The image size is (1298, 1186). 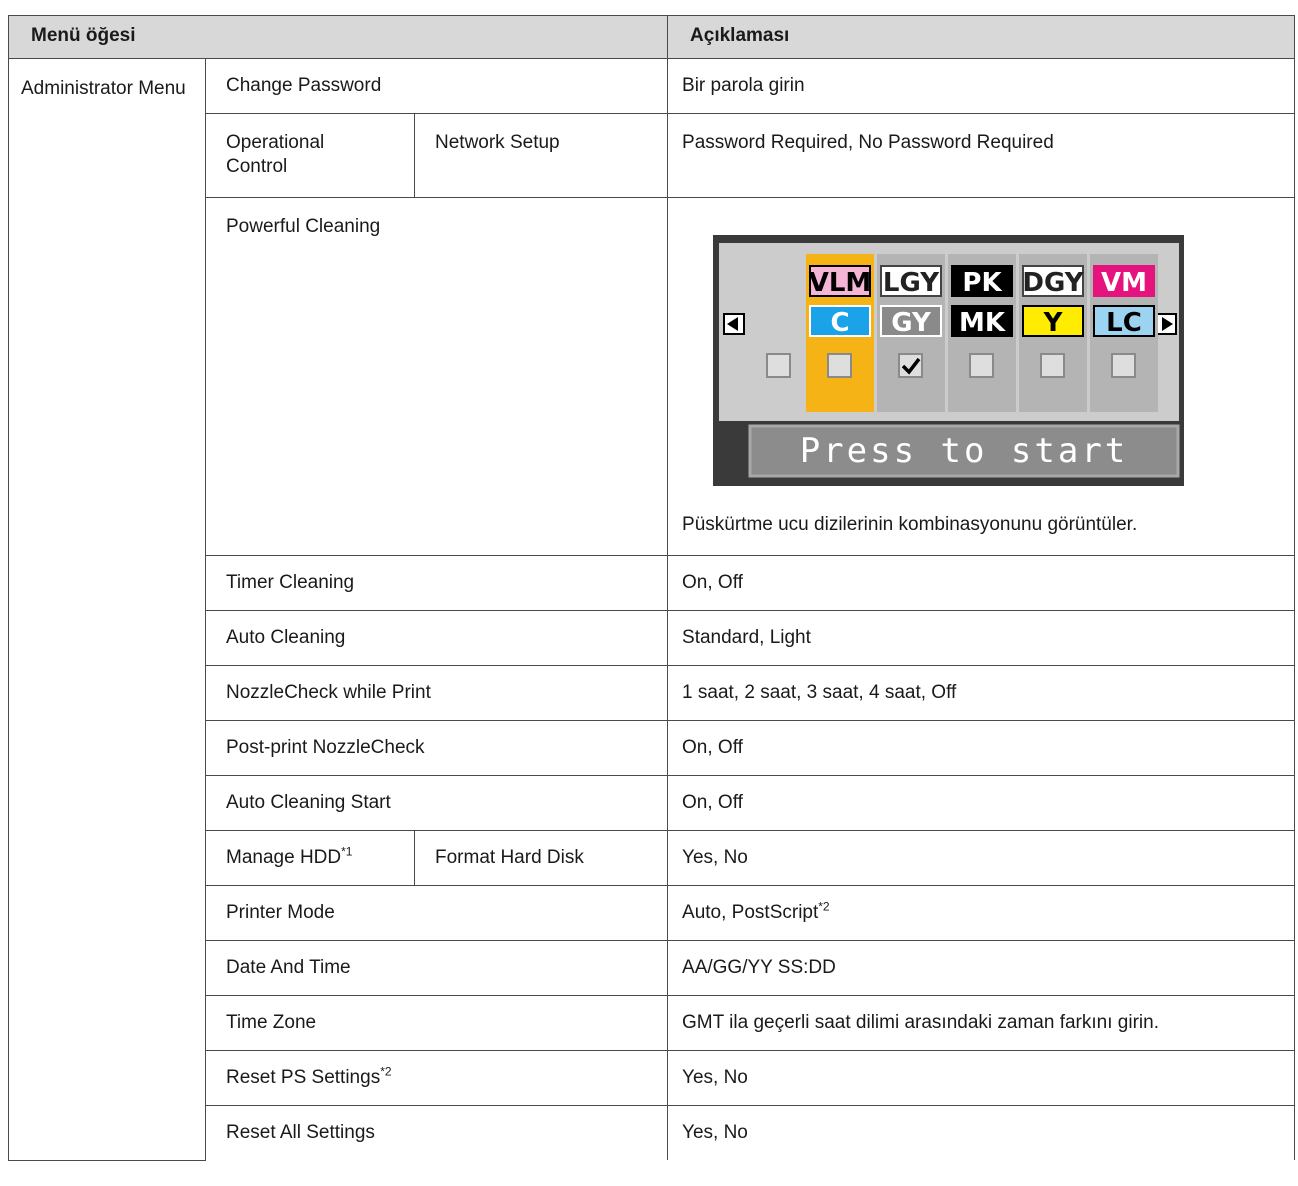 What do you see at coordinates (1124, 283) in the screenshot?
I see `ink-label-text: VM` at bounding box center [1124, 283].